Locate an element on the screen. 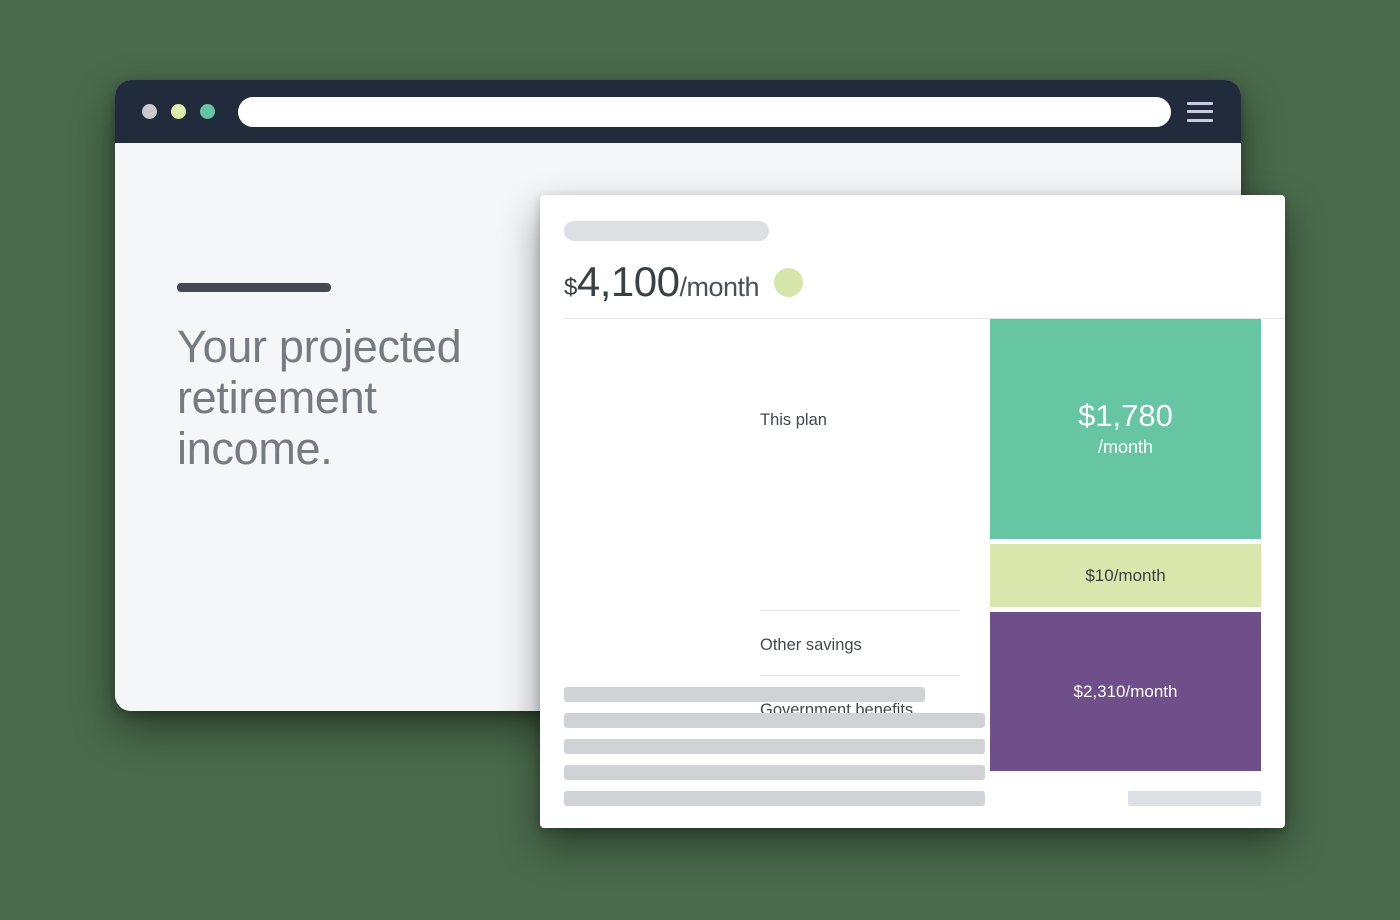 Image resolution: width=1400 pixels, height=920 pixels. hamburger-menu-icon is located at coordinates (1200, 111).